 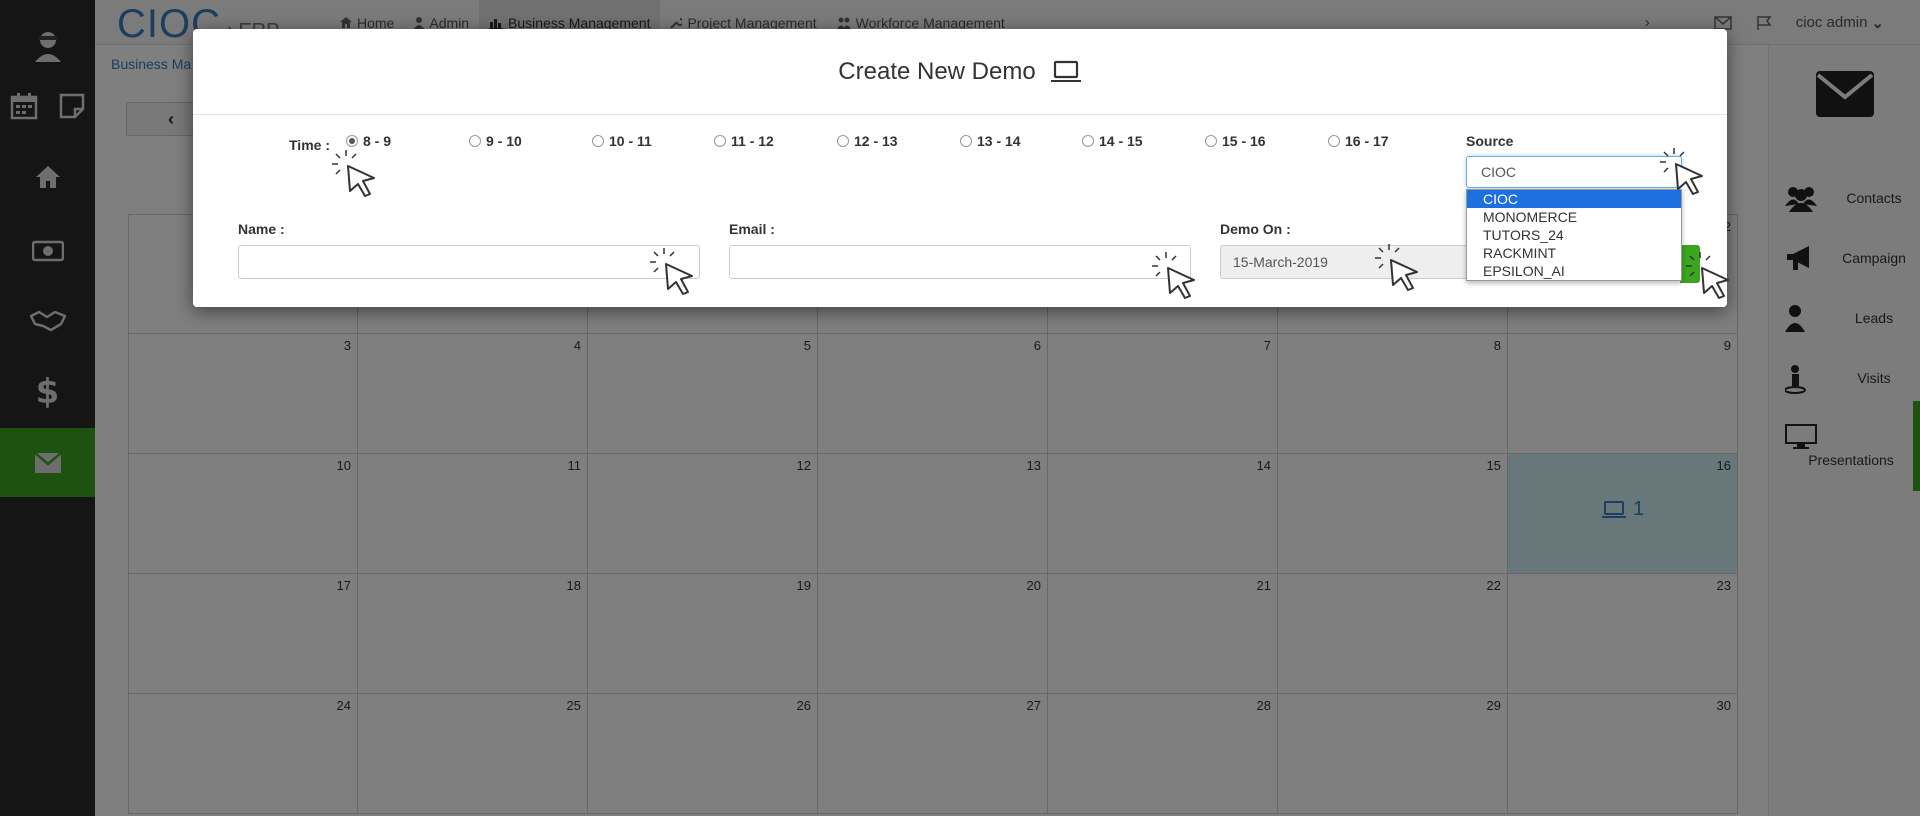 I want to click on time-label: Time :, so click(x=309, y=145).